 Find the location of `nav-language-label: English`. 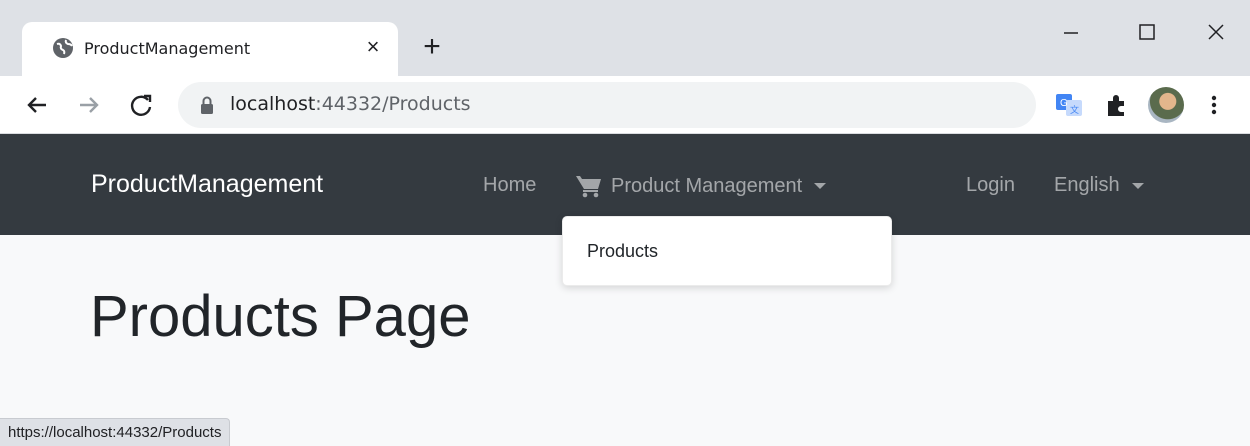

nav-language-label: English is located at coordinates (1087, 185).